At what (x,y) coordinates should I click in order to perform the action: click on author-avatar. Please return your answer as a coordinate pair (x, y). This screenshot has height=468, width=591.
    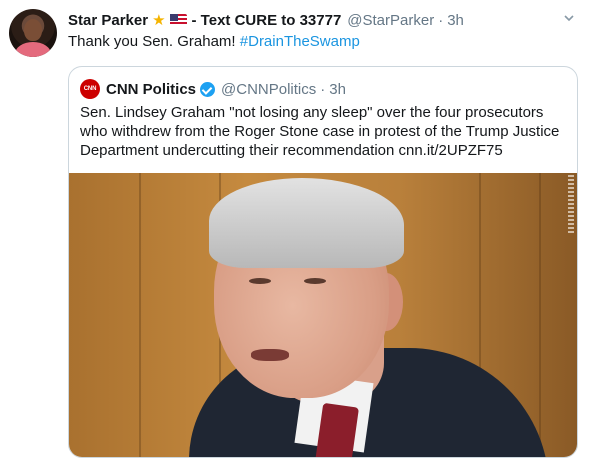
    Looking at the image, I should click on (33, 33).